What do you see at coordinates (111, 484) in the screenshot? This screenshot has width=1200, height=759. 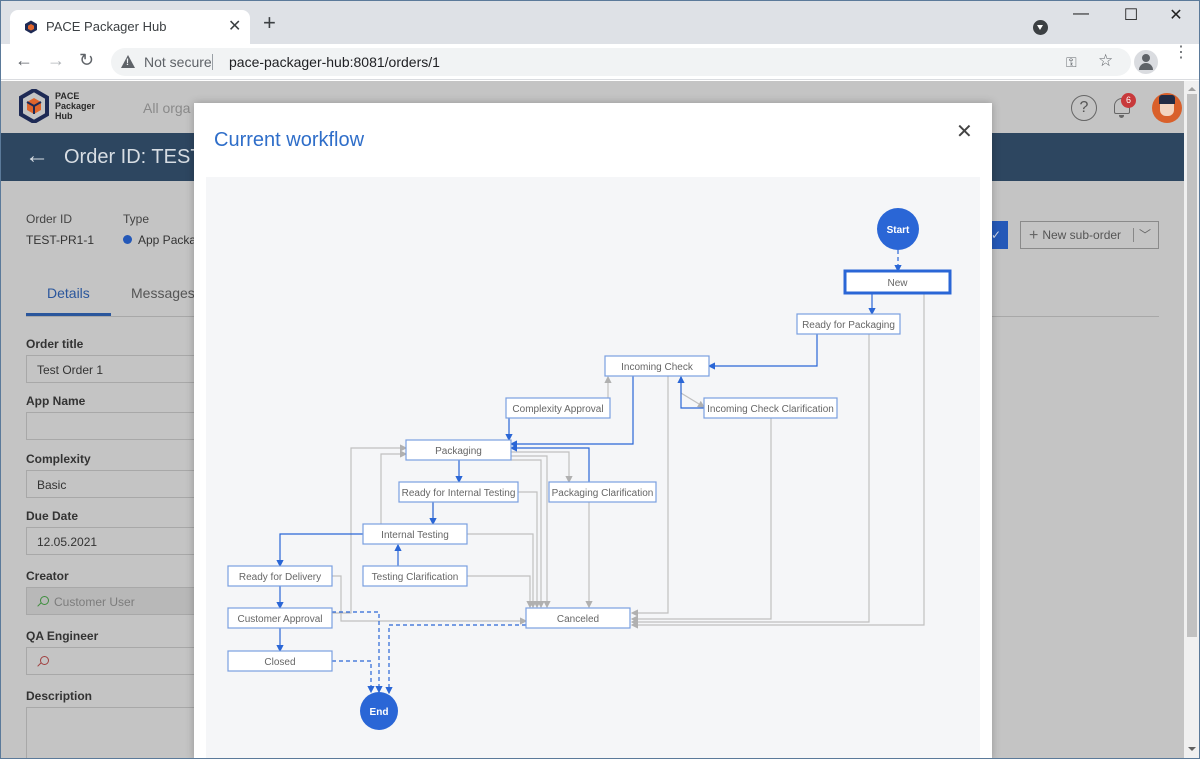 I see `complexity-select: Basic` at bounding box center [111, 484].